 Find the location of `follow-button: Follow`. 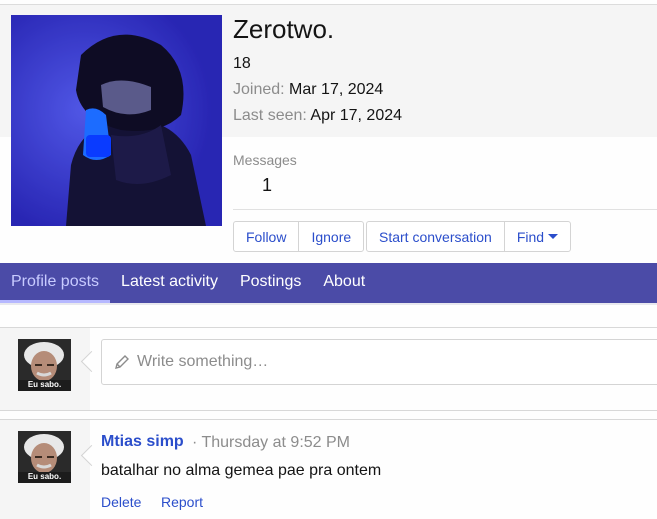

follow-button: Follow is located at coordinates (267, 236).